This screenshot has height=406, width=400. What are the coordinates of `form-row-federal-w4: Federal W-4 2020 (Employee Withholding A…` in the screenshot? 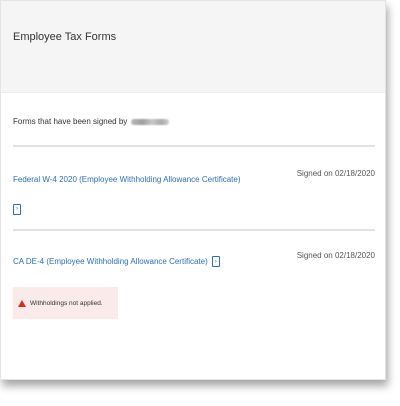 It's located at (194, 192).